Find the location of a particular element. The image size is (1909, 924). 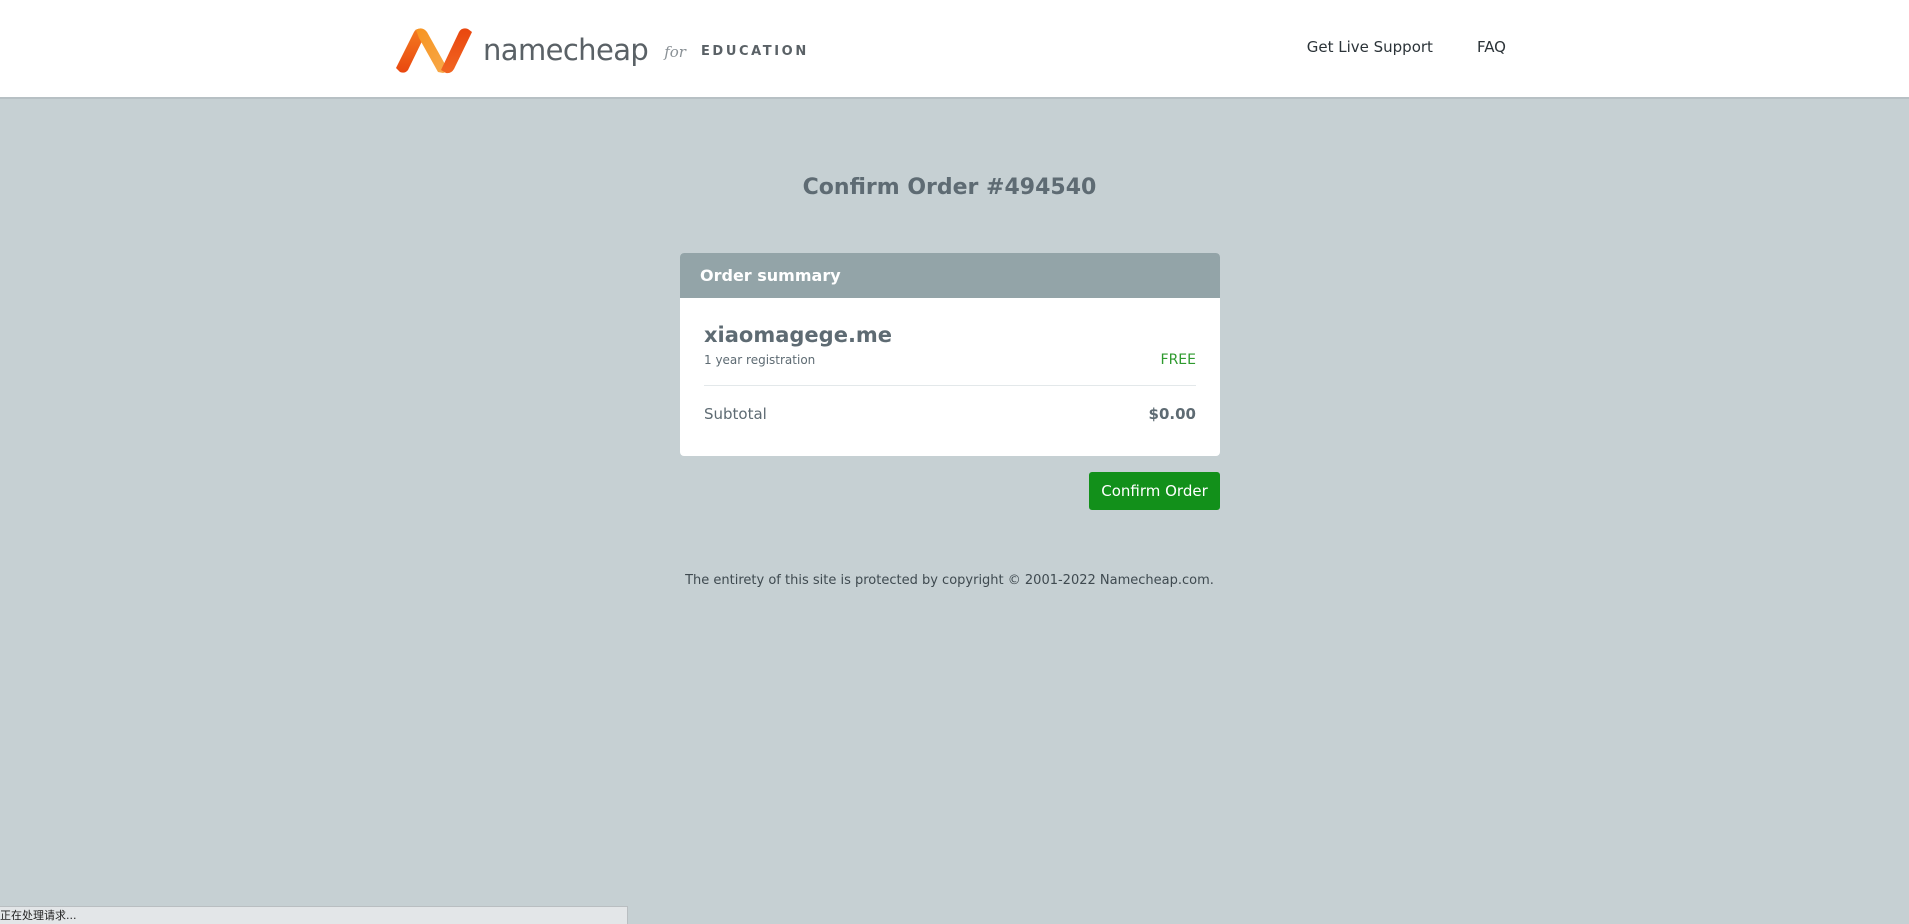

logo-education-text: EDUCATION is located at coordinates (754, 51).